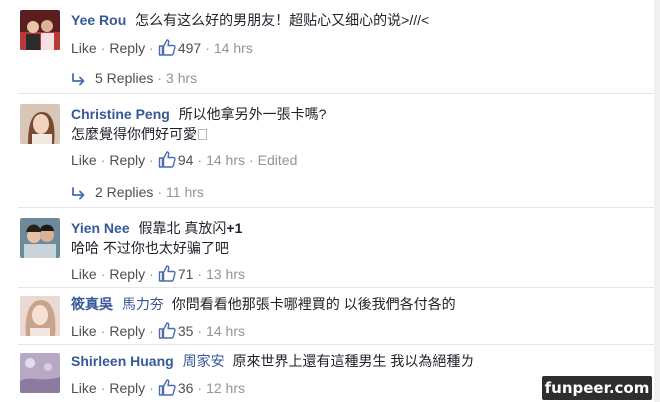 Image resolution: width=660 pixels, height=402 pixels. I want to click on replies-count: 5 Replies, so click(124, 78).